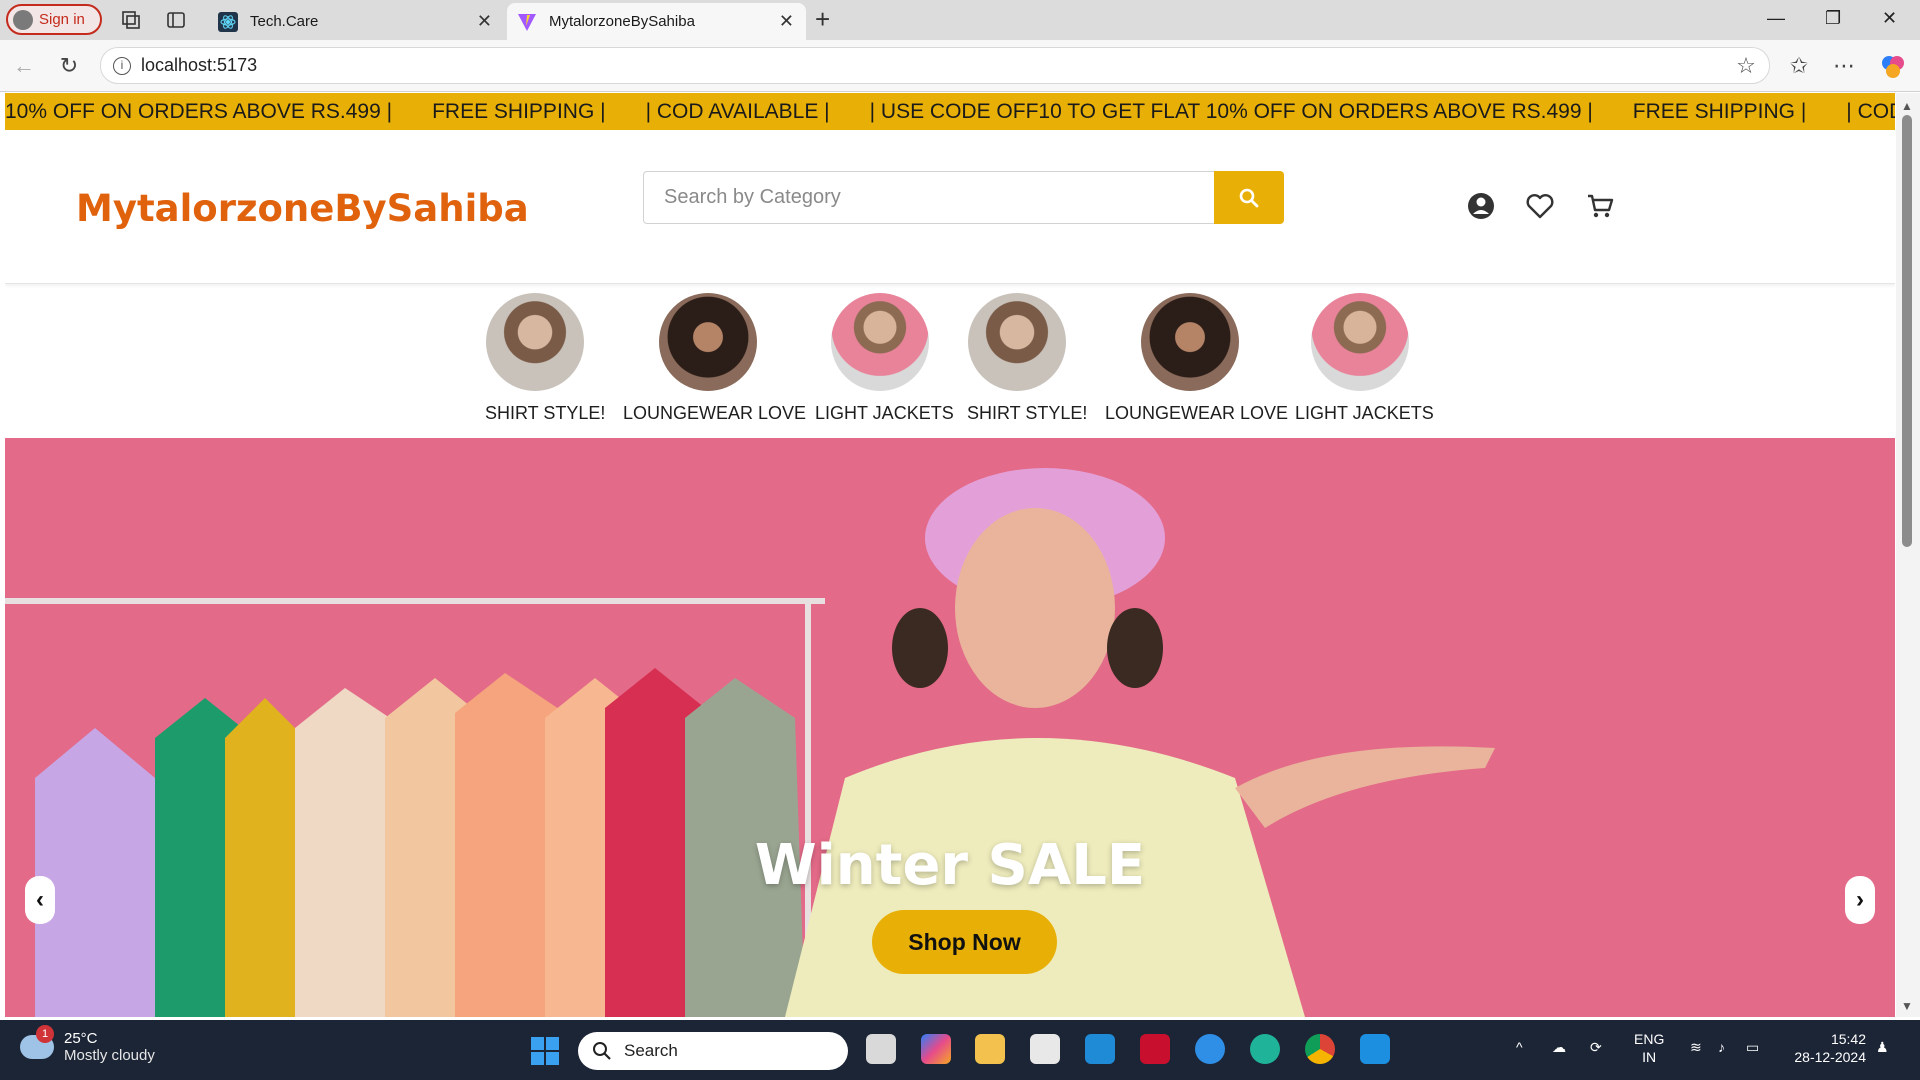 Image resolution: width=1920 pixels, height=1080 pixels. What do you see at coordinates (964, 942) in the screenshot?
I see `shop-now-button: Shop Now` at bounding box center [964, 942].